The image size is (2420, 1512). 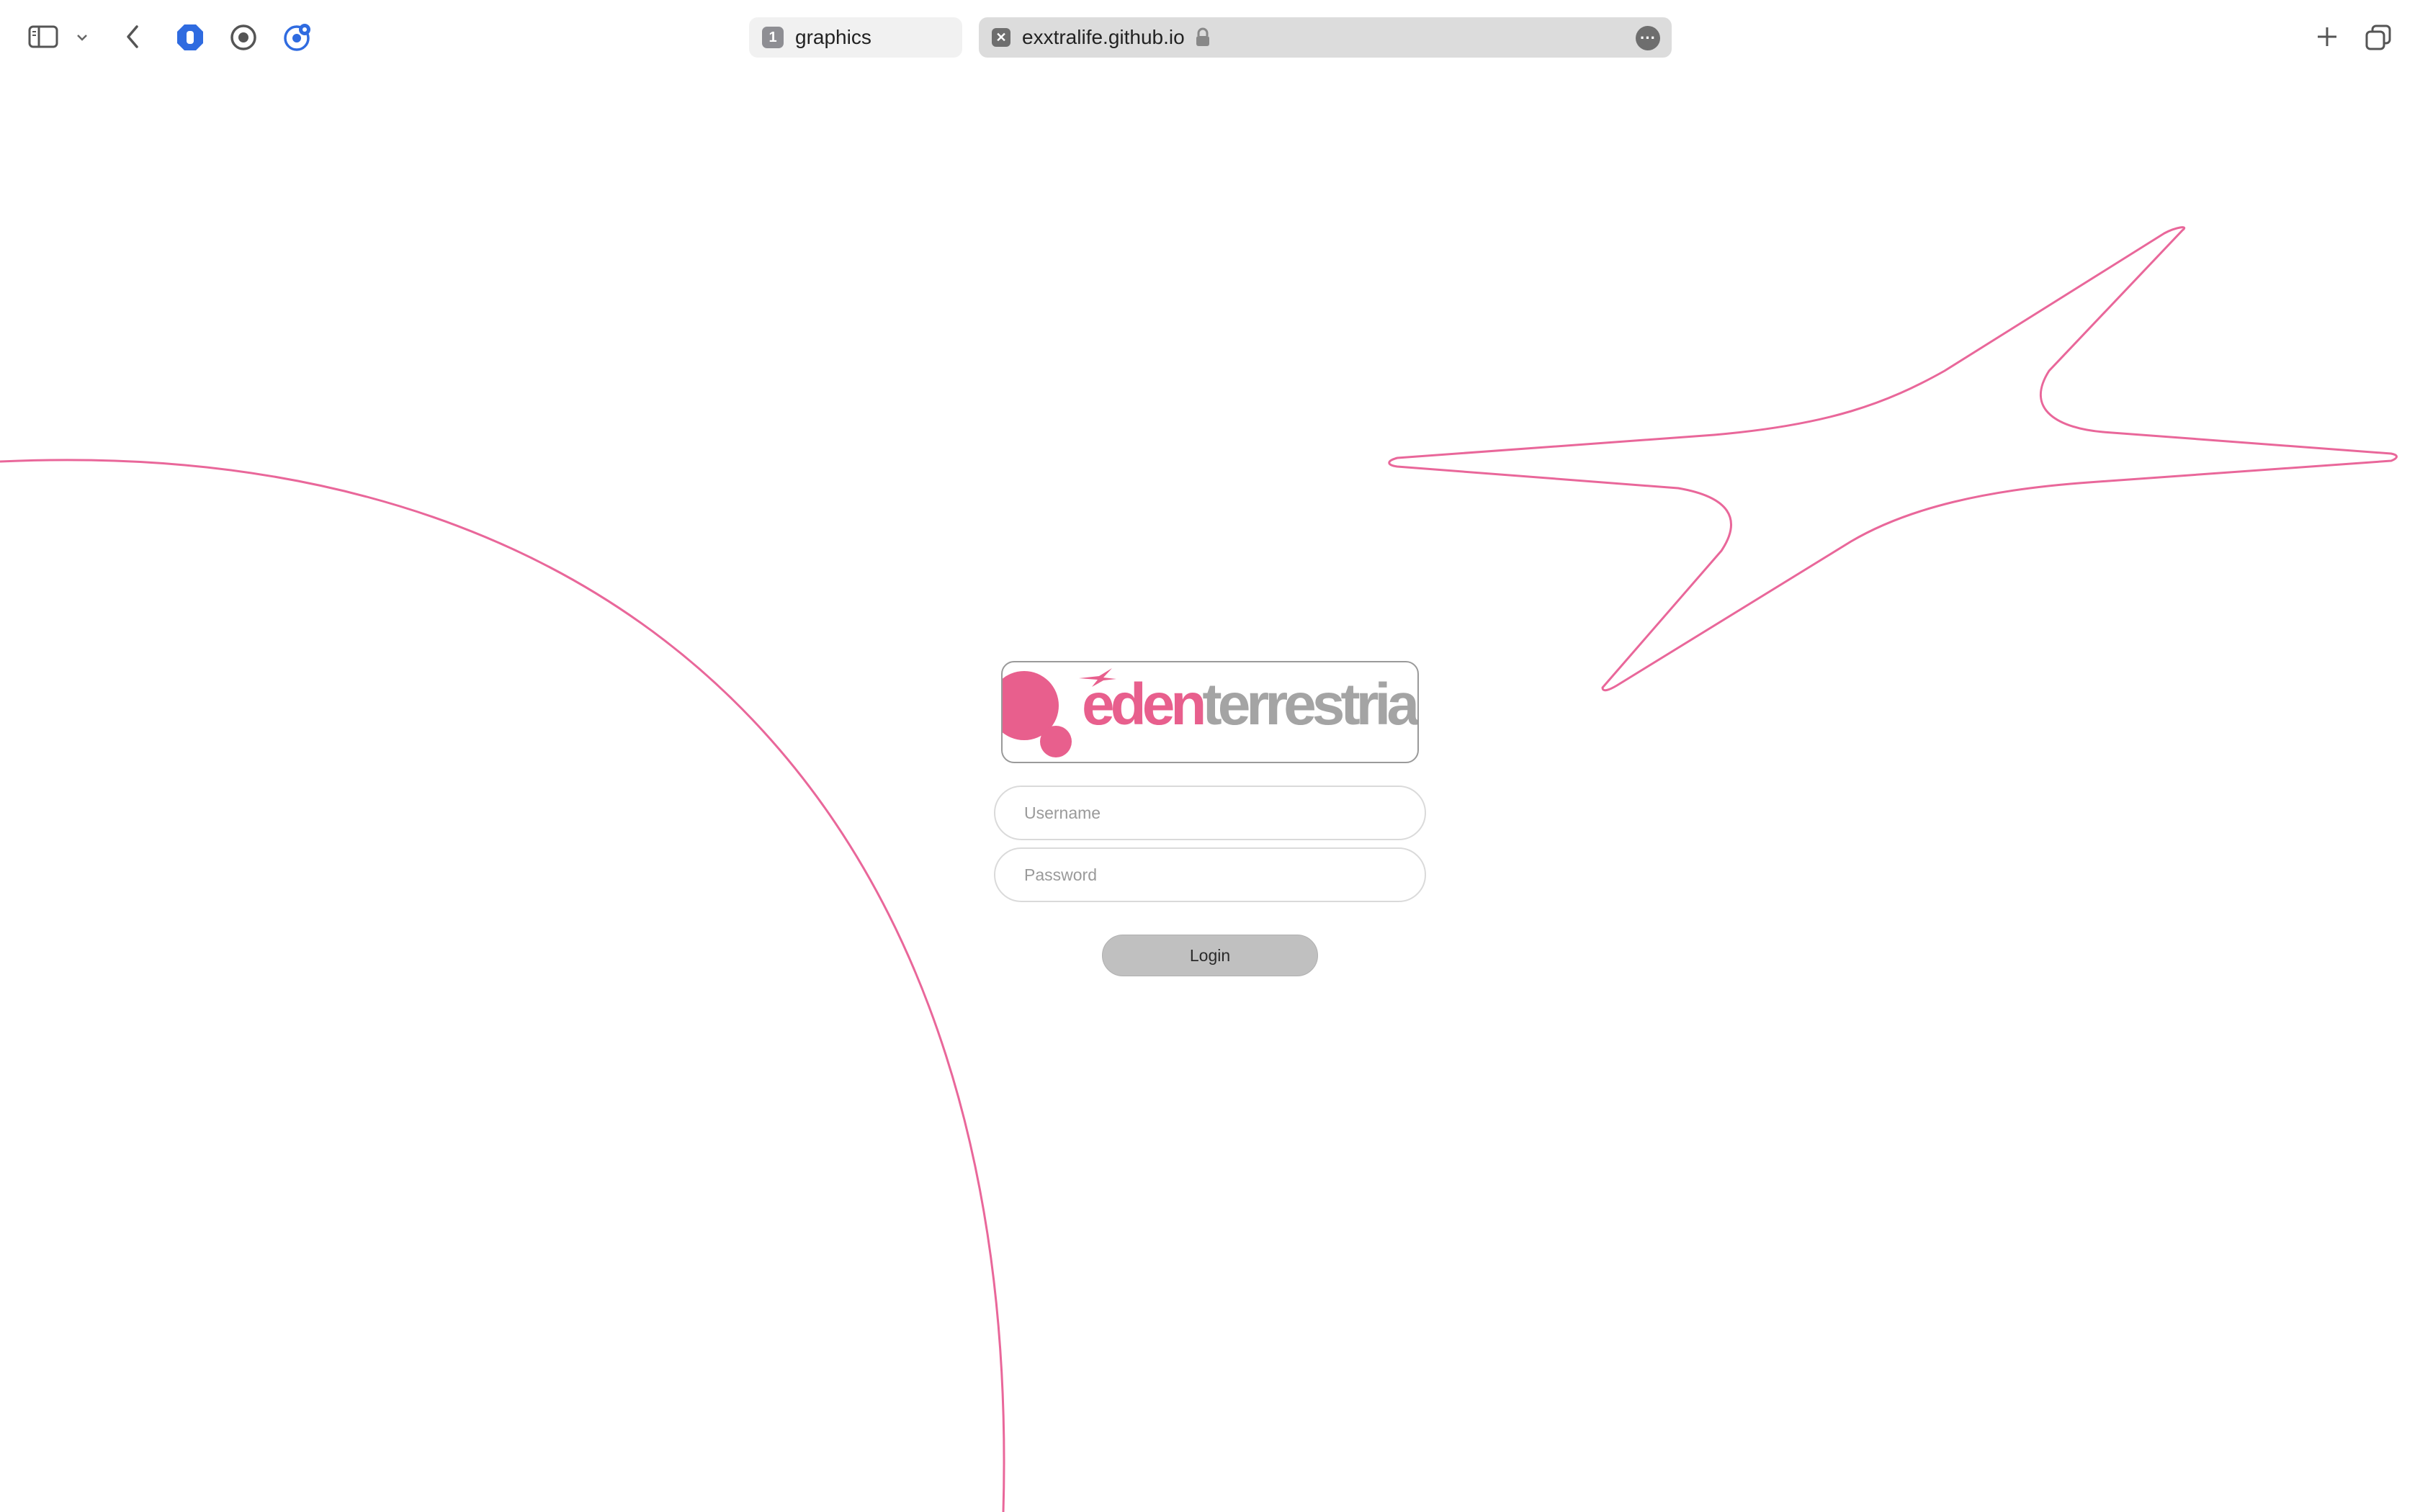 I want to click on username-input, so click(x=1210, y=813).